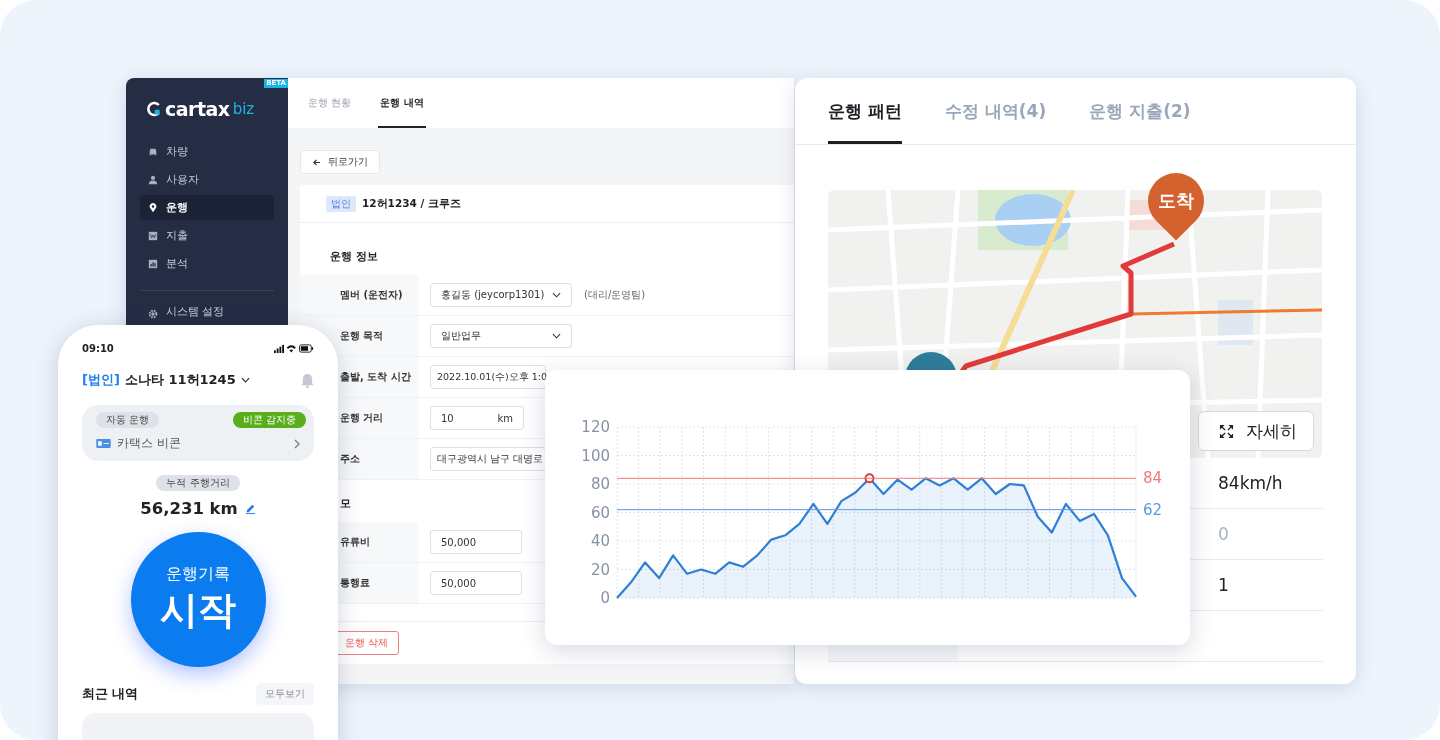 Image resolution: width=1440 pixels, height=740 pixels. I want to click on peak-marker, so click(869, 478).